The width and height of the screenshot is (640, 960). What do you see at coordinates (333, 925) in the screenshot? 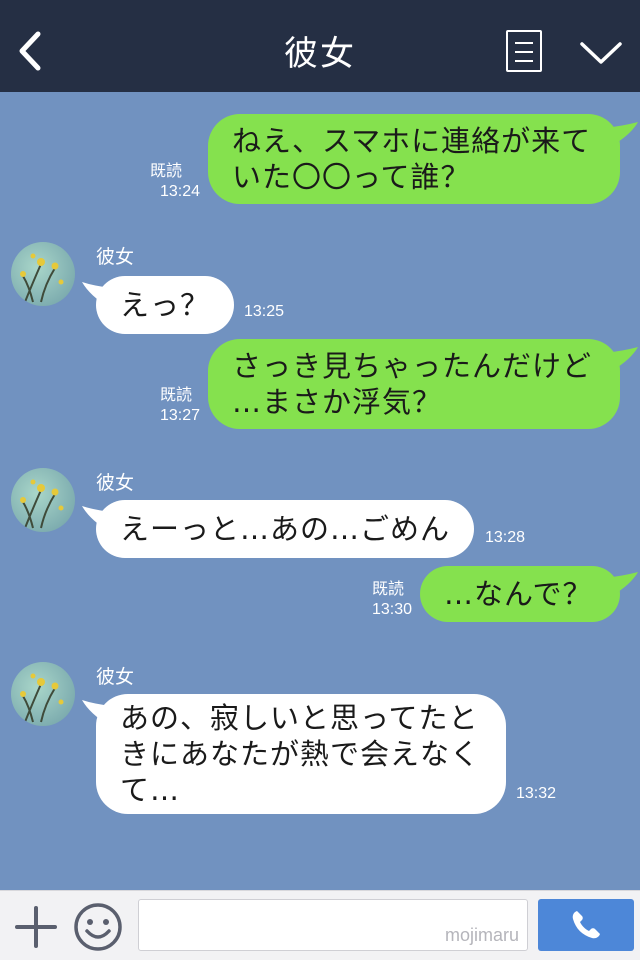
I see `message-input: mojimaru` at bounding box center [333, 925].